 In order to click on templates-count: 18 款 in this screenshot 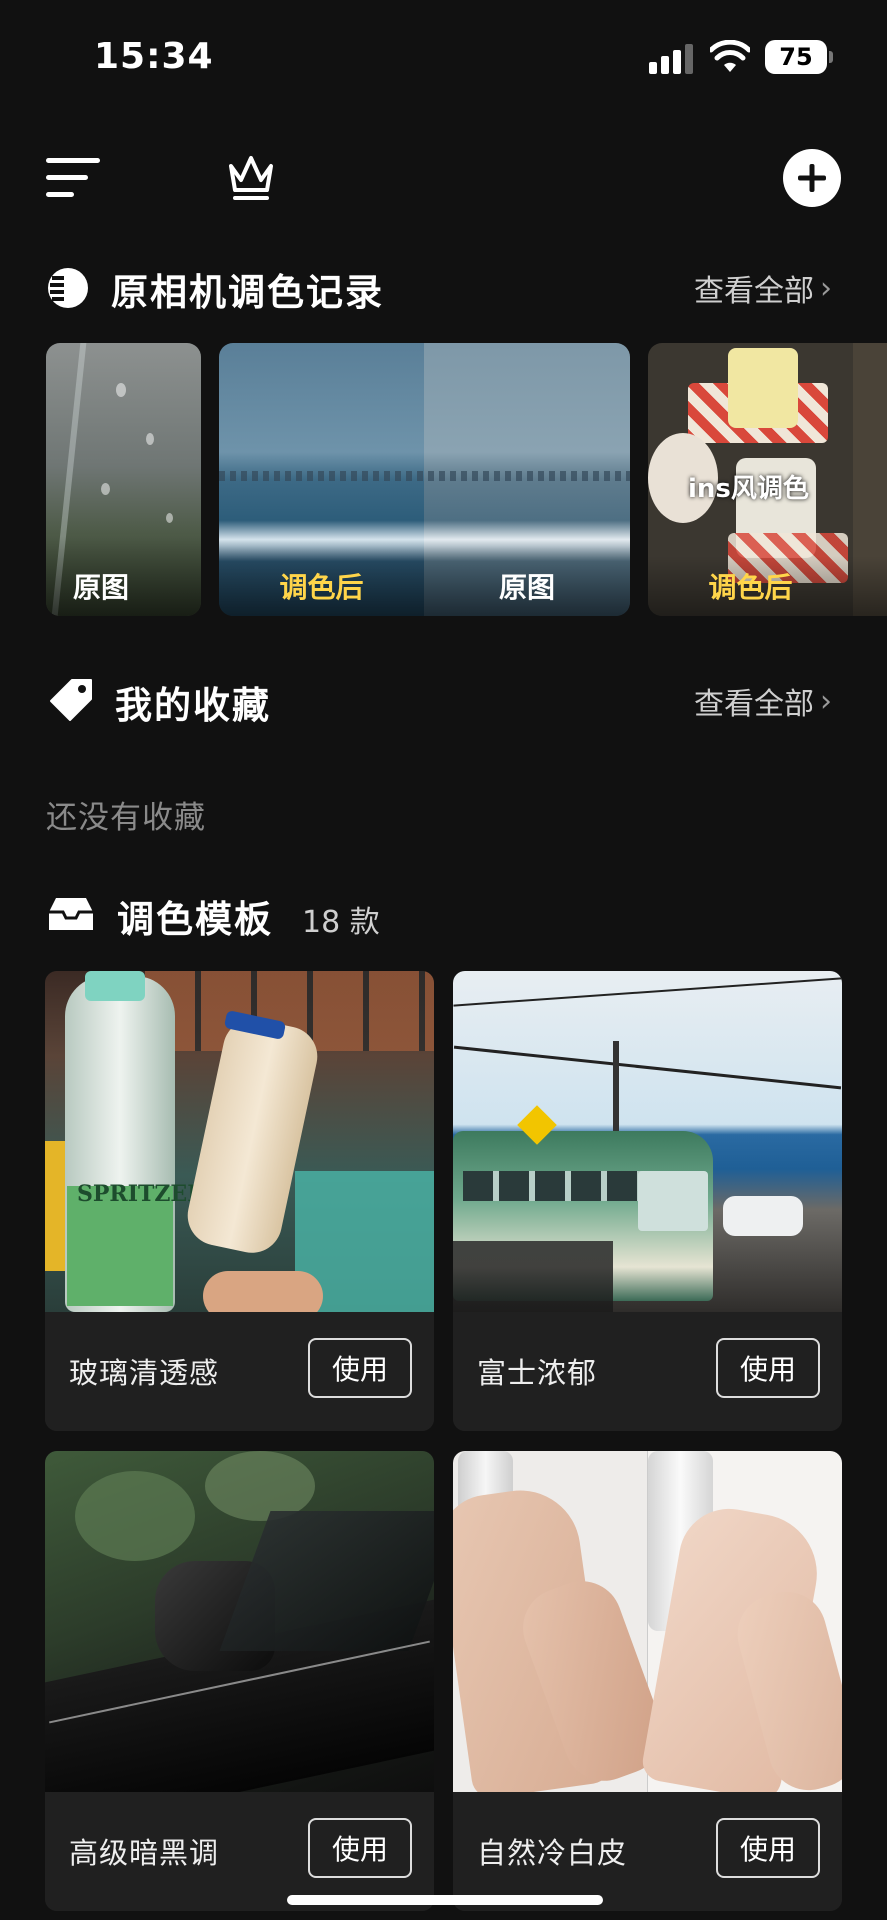, I will do `click(341, 922)`.